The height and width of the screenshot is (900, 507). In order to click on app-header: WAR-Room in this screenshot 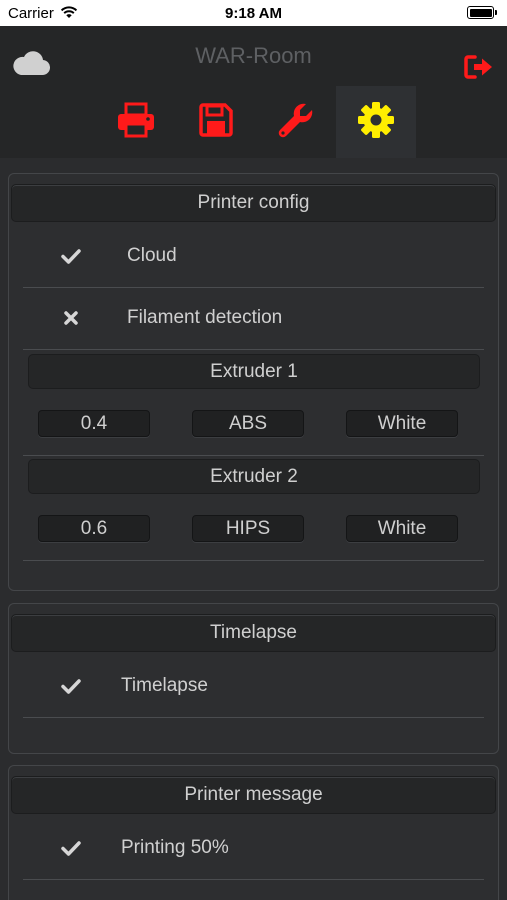, I will do `click(253, 92)`.